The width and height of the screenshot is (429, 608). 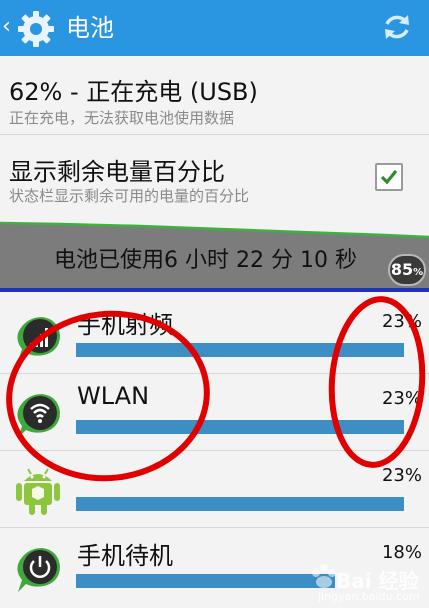 I want to click on show-percentage-title: 显示剩余电量百分比, so click(x=117, y=172).